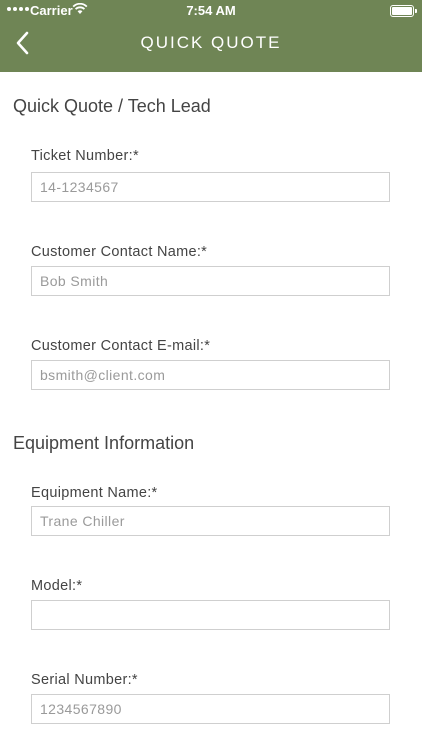  I want to click on ticket-number-label: Ticket Number:*, so click(85, 156).